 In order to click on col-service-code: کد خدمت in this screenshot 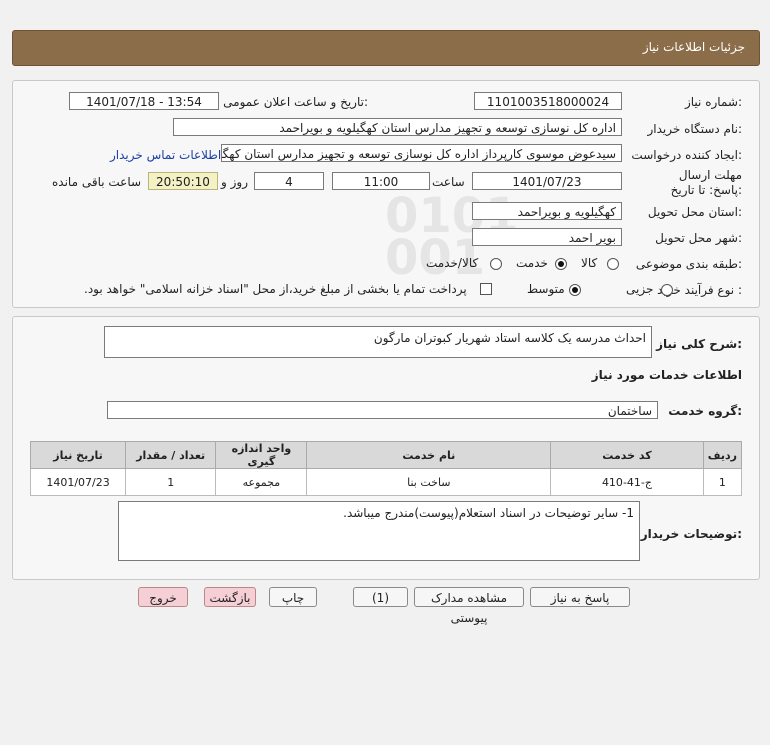, I will do `click(627, 455)`.